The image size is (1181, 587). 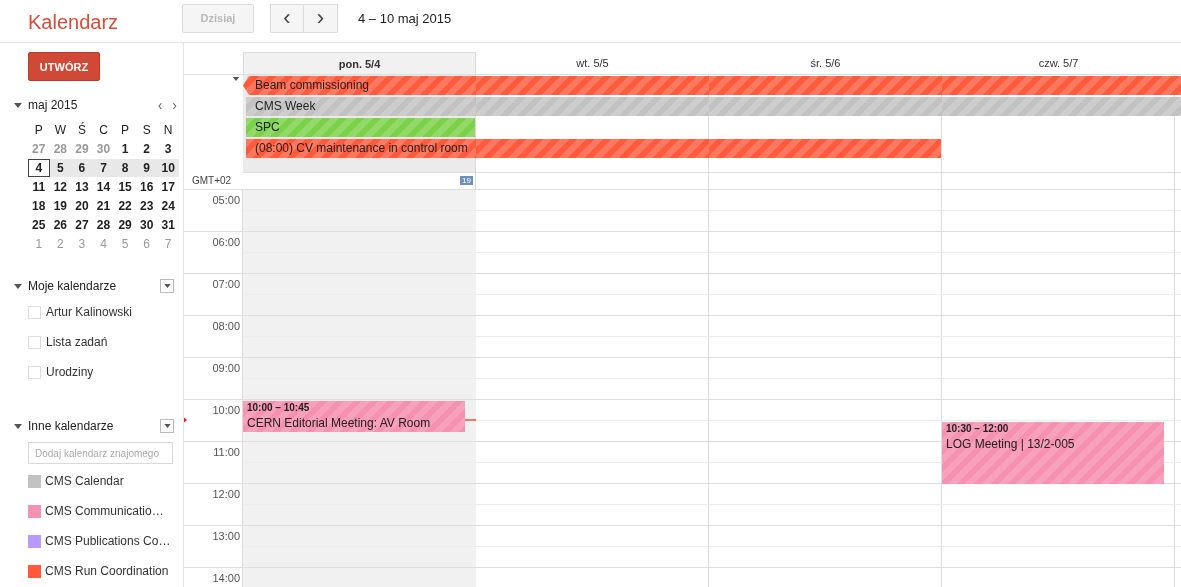 I want to click on all-day-event-title: SPC, so click(x=267, y=127).